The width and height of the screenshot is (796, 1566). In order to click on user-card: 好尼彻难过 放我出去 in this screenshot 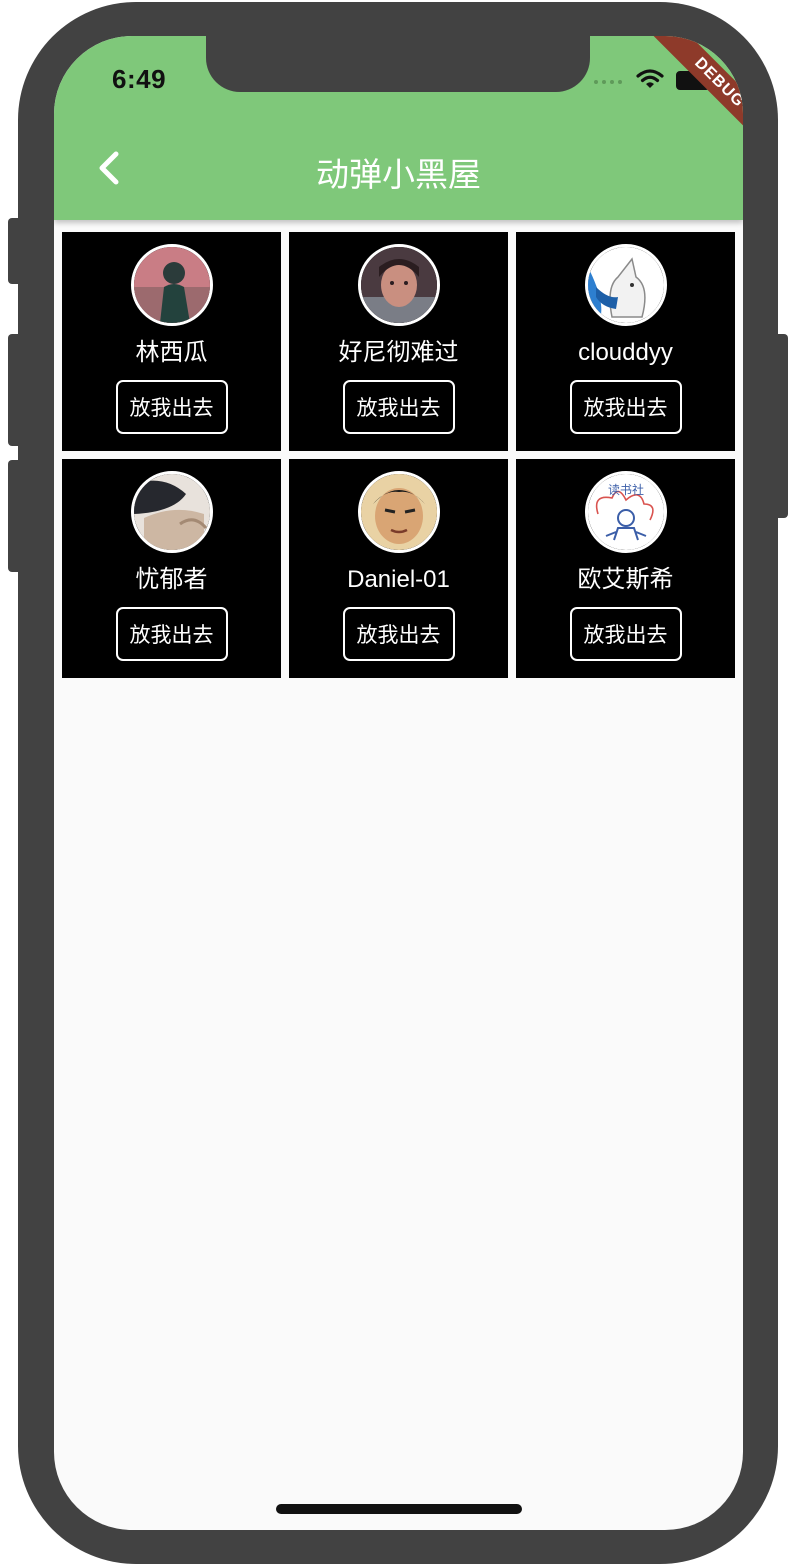, I will do `click(398, 341)`.